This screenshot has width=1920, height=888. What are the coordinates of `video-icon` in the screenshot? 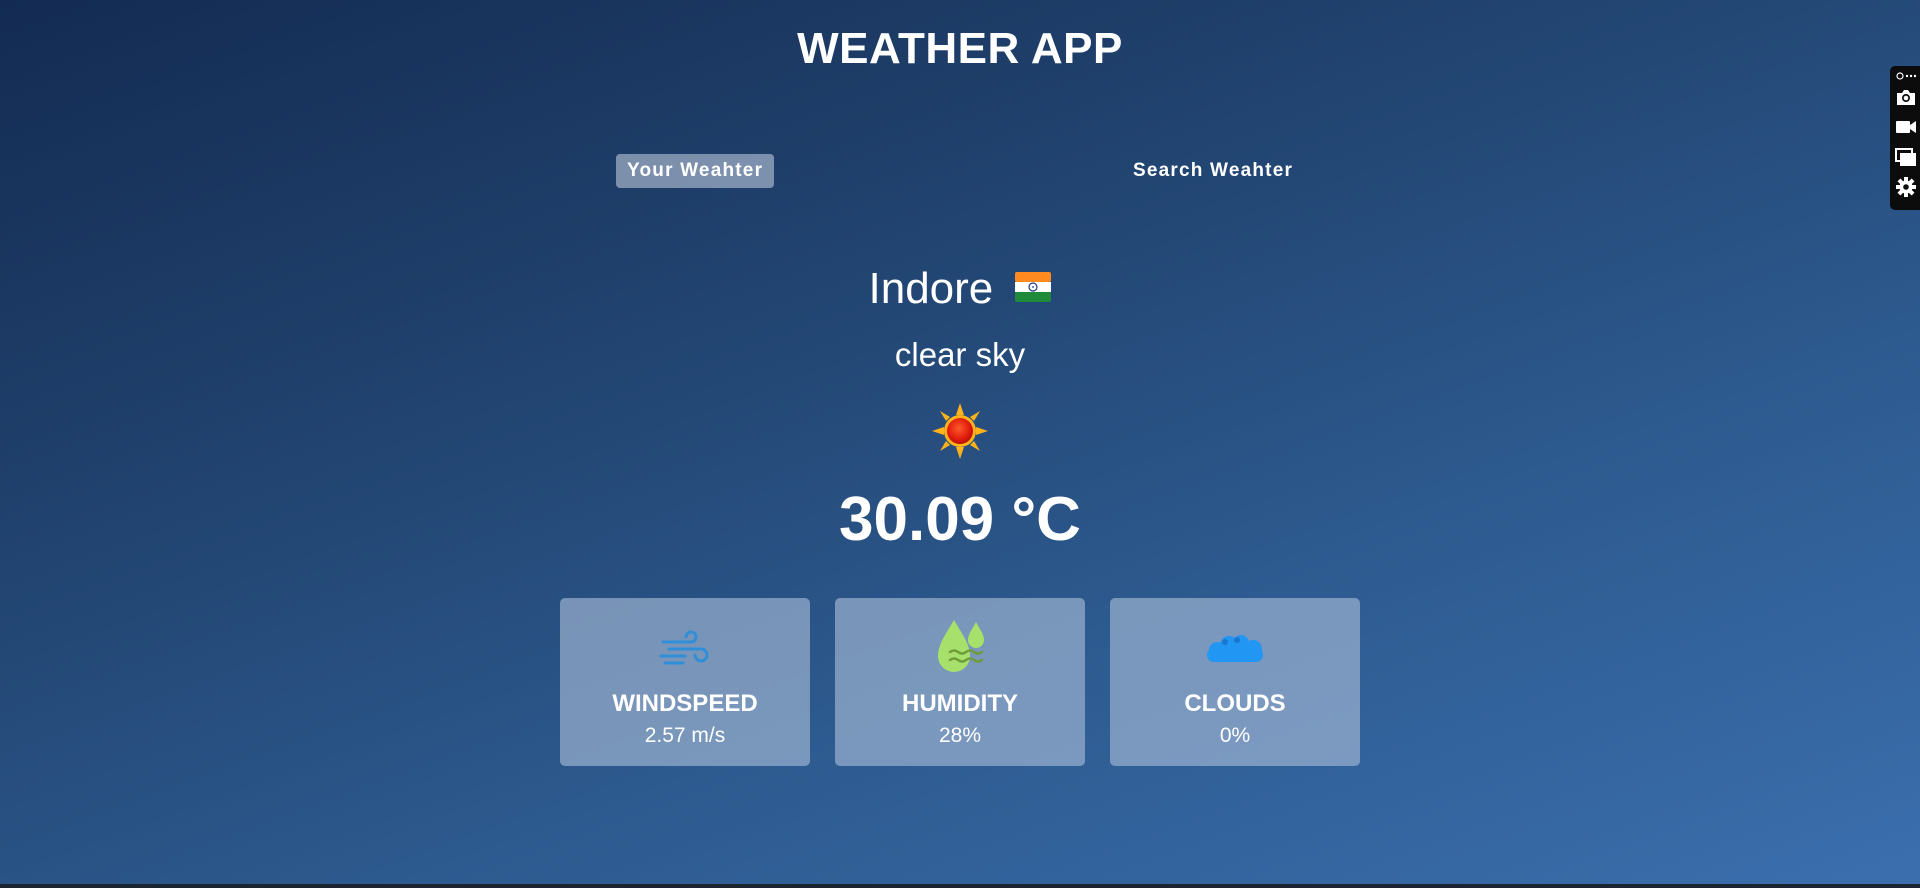 It's located at (1906, 127).